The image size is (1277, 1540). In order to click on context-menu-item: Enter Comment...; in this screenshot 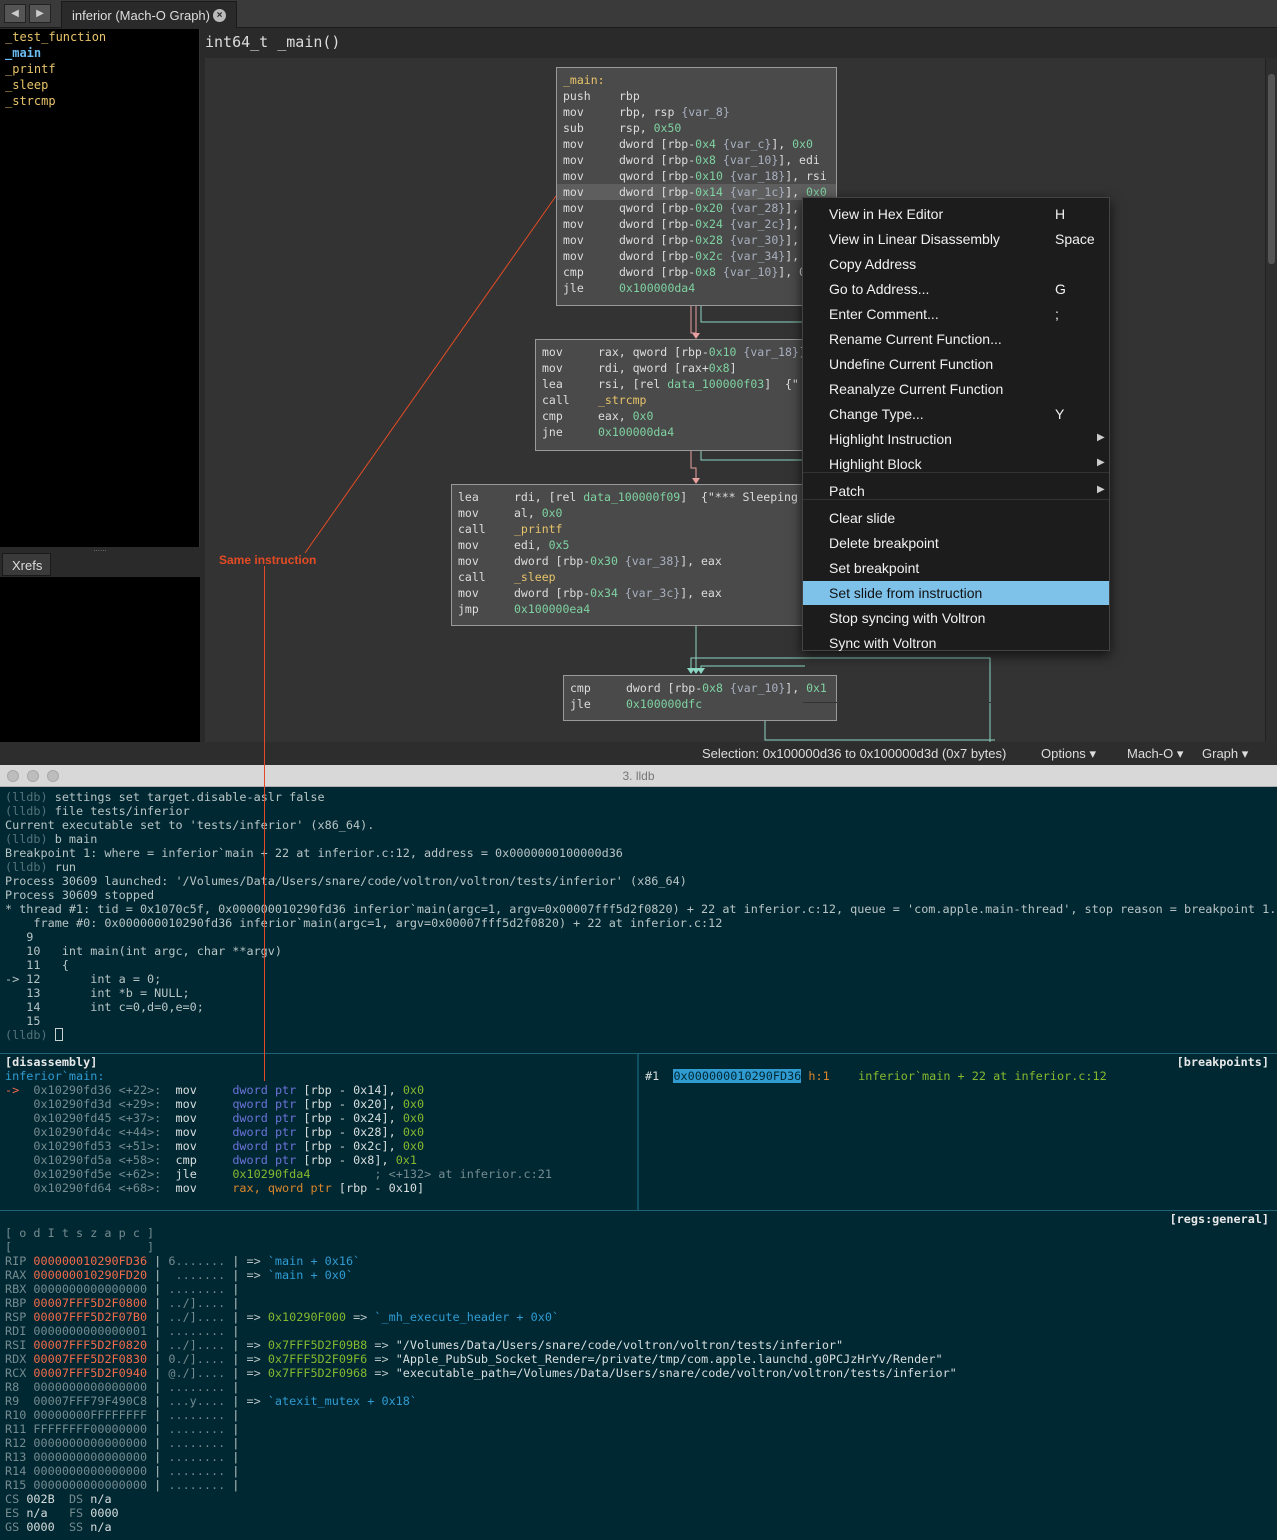, I will do `click(956, 314)`.